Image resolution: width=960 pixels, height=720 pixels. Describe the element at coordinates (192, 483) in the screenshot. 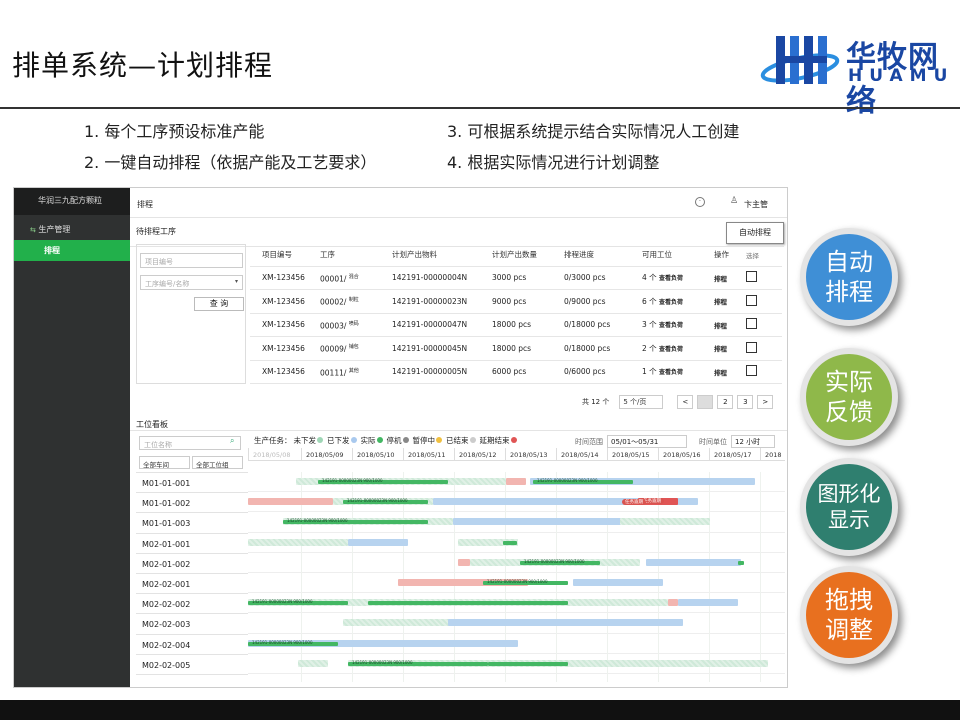

I see `station-row: M01-01-001` at that location.